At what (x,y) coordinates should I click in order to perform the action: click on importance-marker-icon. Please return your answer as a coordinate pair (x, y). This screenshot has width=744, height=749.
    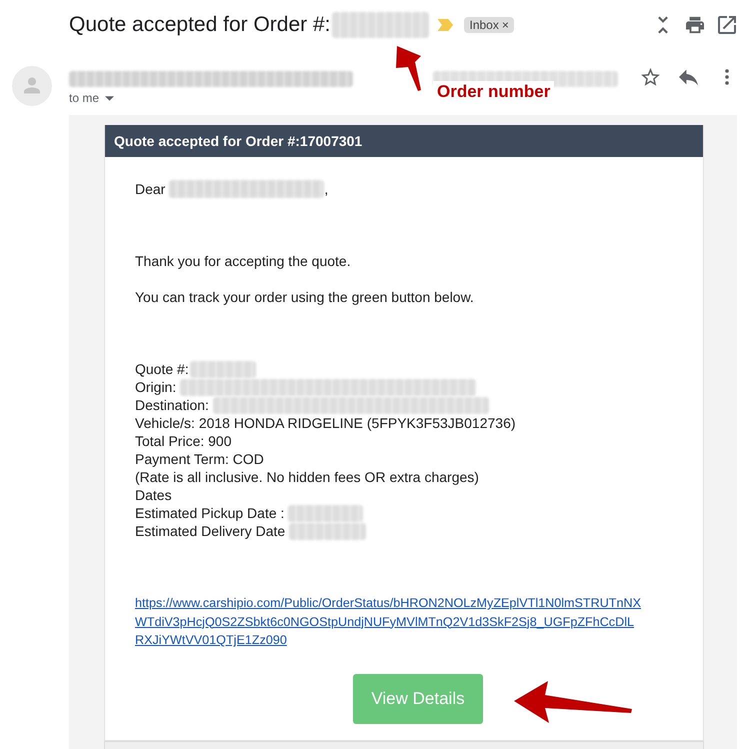
    Looking at the image, I should click on (446, 25).